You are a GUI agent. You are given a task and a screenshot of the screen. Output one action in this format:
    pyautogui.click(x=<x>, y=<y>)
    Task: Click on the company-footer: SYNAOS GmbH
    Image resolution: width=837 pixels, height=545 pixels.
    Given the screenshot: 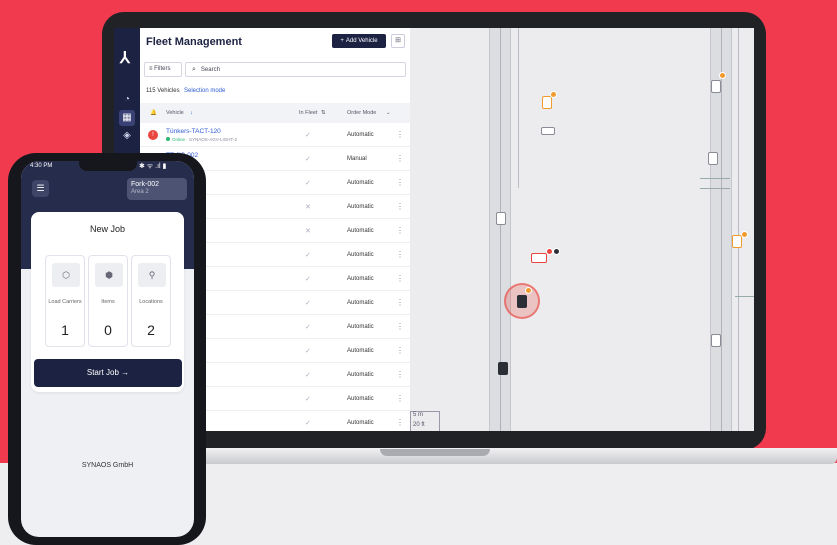 What is the action you would take?
    pyautogui.click(x=107, y=465)
    